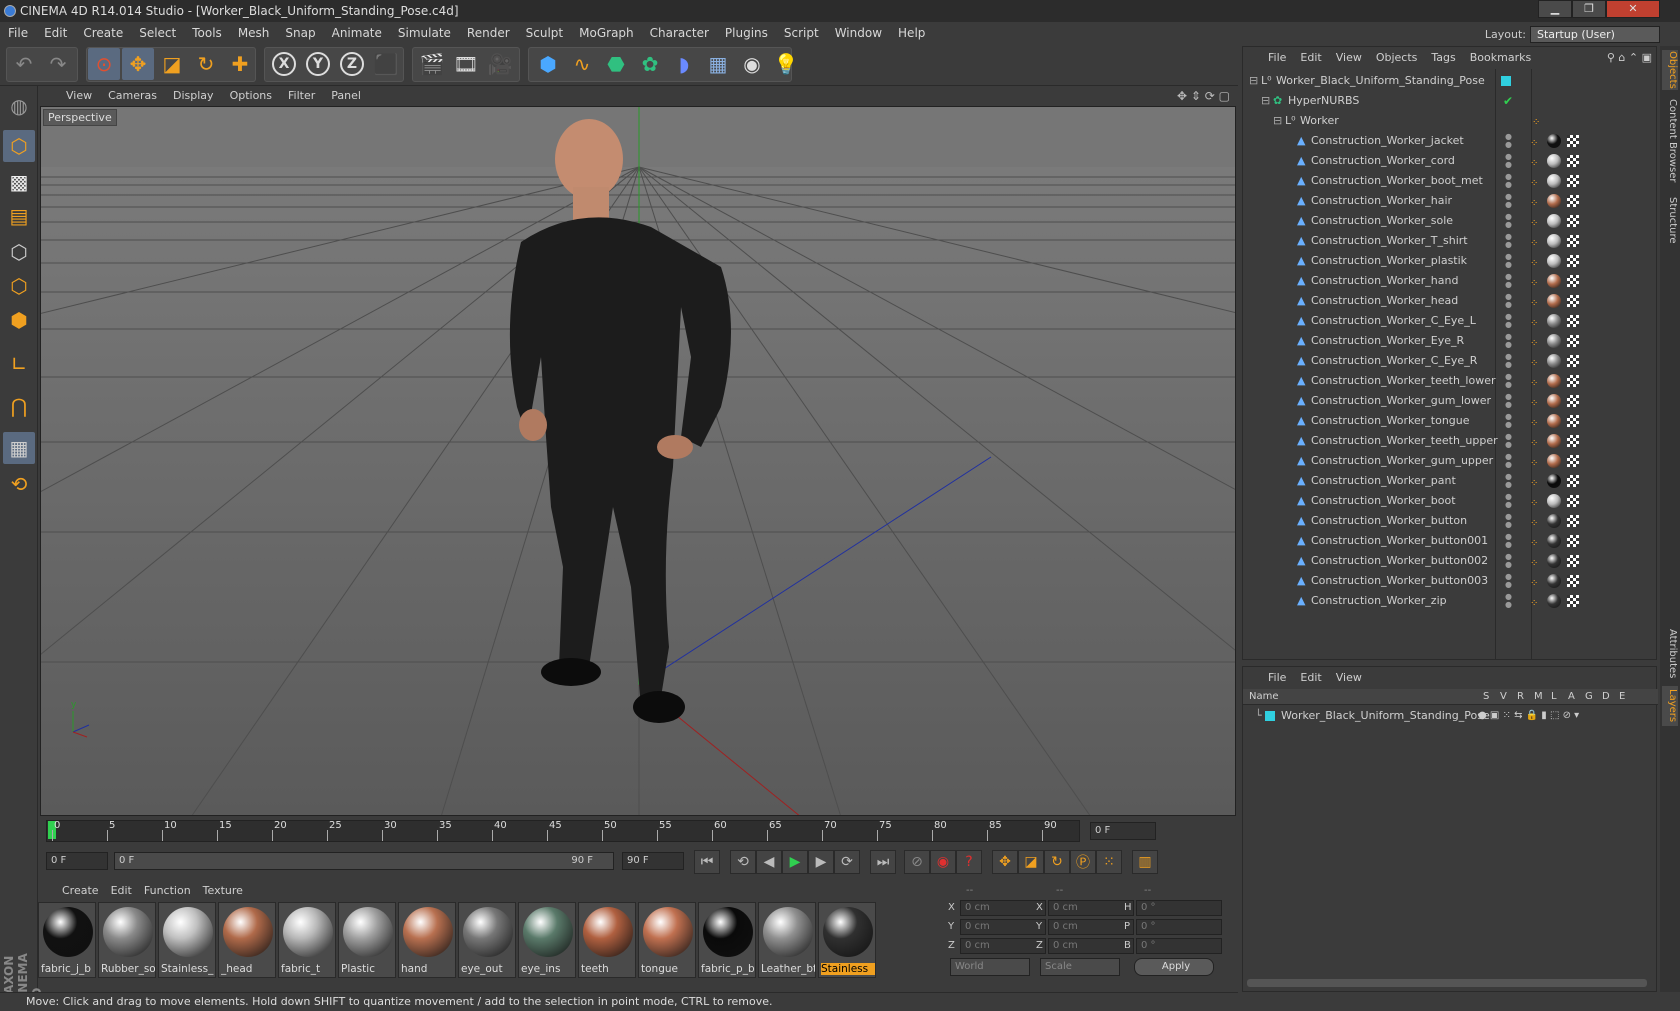  What do you see at coordinates (1005, 862) in the screenshot?
I see `key-position-icon: ✥` at bounding box center [1005, 862].